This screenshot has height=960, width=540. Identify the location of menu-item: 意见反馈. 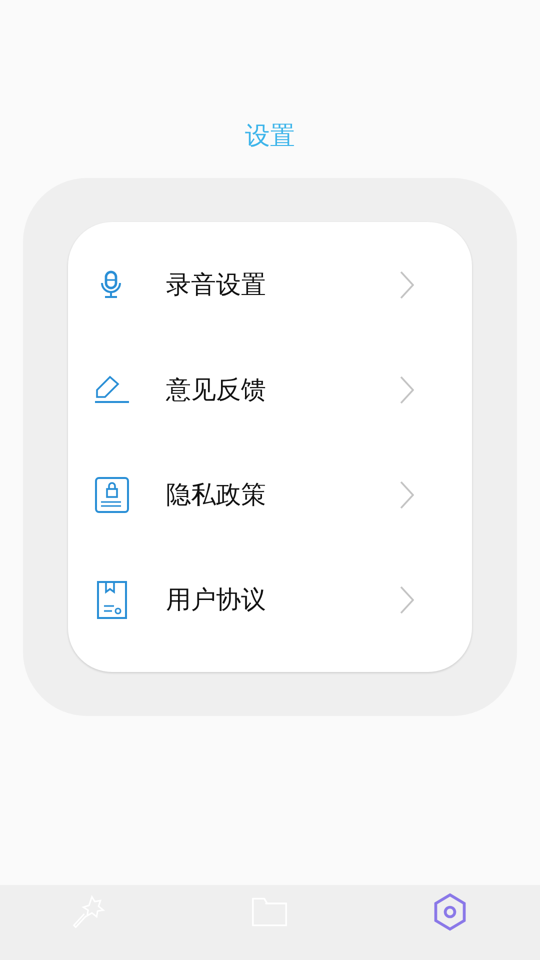
(270, 389).